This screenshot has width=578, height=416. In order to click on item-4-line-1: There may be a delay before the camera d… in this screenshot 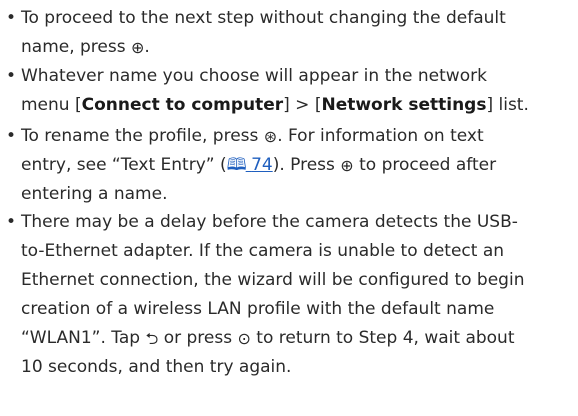, I will do `click(269, 222)`.